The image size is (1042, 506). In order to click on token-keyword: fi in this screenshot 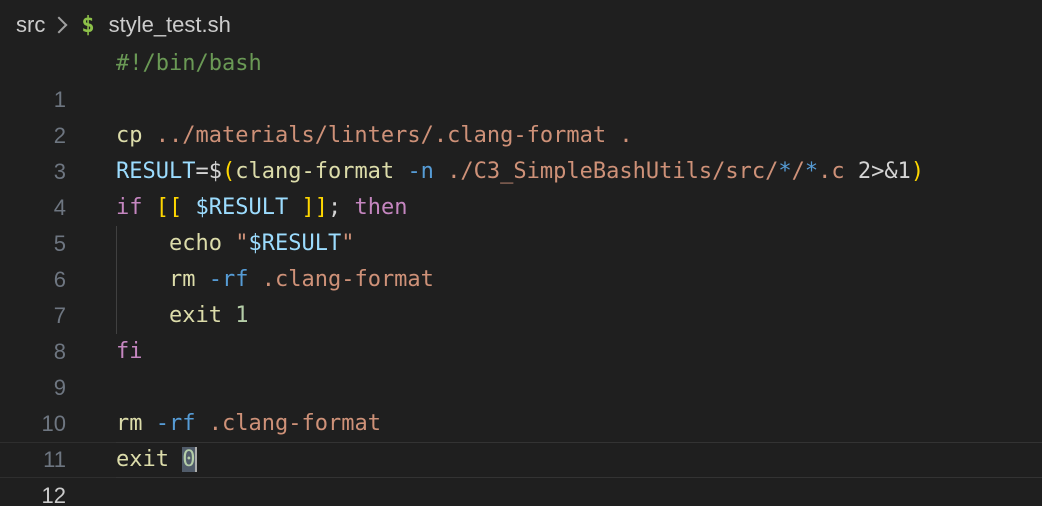, I will do `click(129, 351)`.